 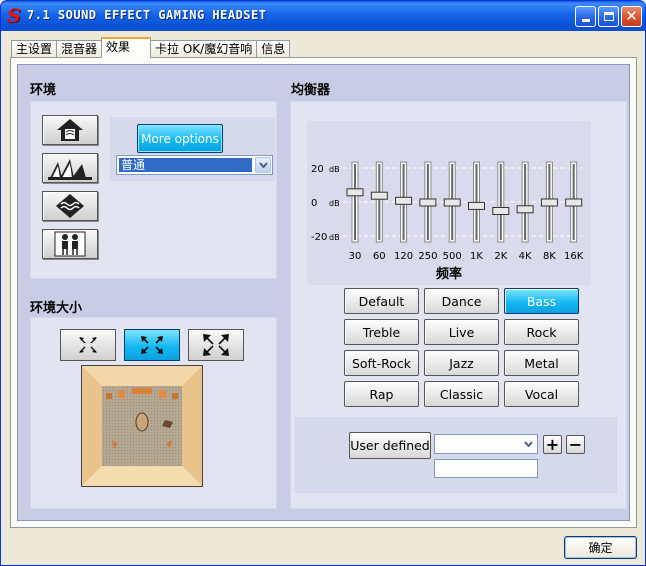 I want to click on tab-mixer: 混音器, so click(x=79, y=49).